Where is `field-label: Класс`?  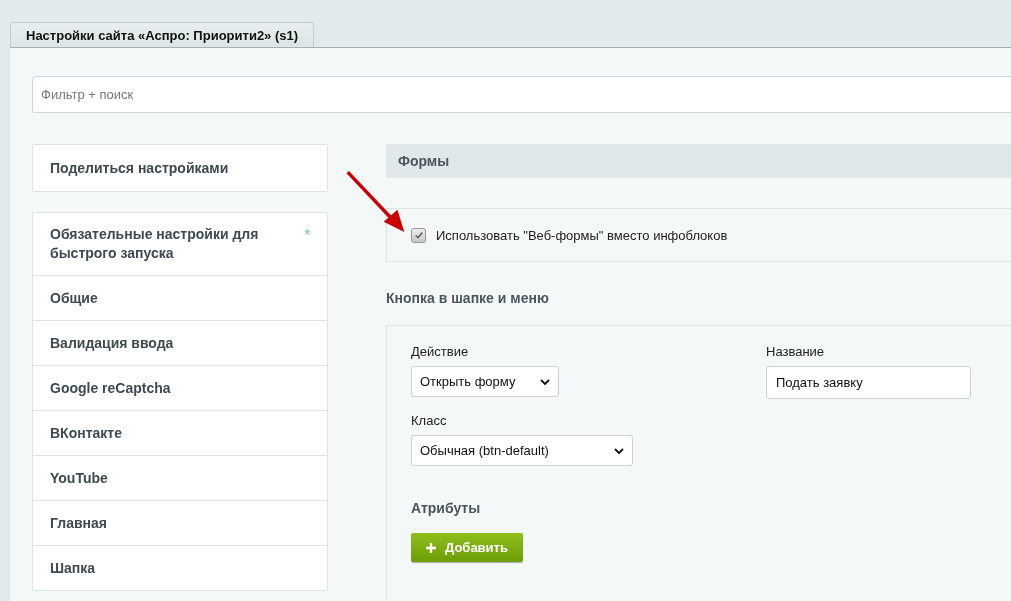 field-label: Класс is located at coordinates (429, 420).